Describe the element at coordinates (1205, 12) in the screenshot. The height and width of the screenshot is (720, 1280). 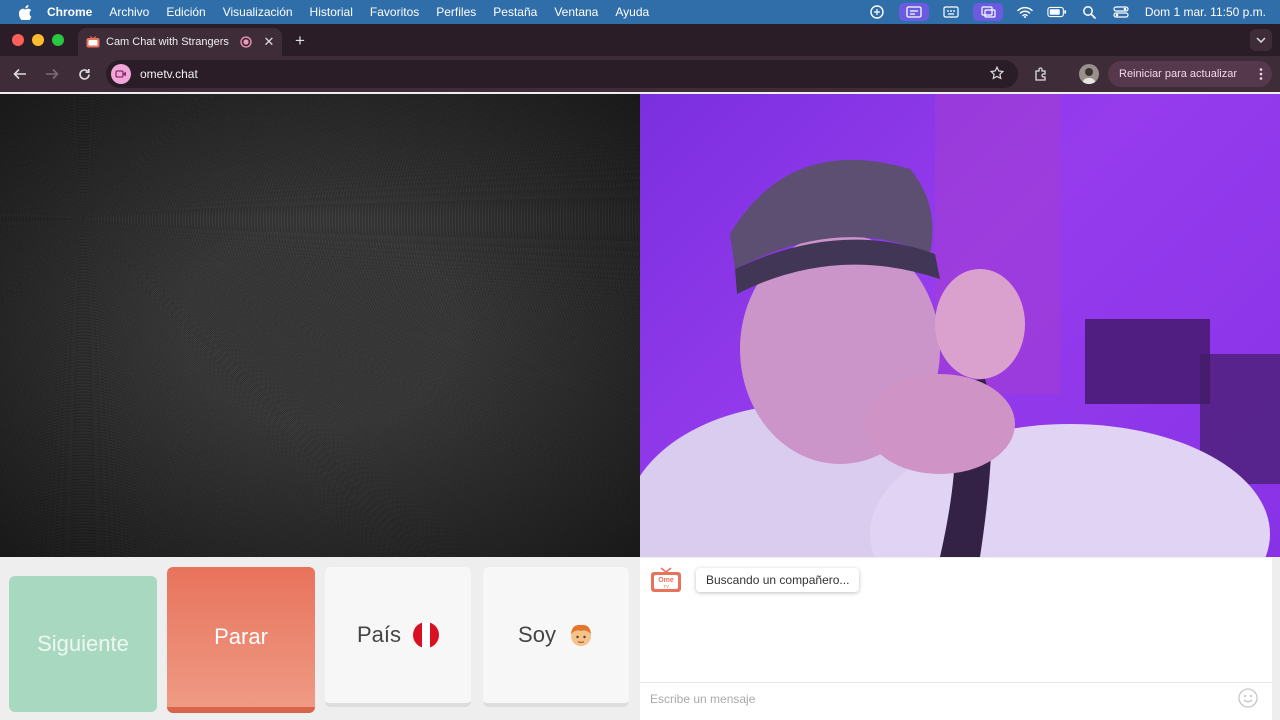
I see `menubar-clock: Dom 1 mar. 11:50 p.m.` at that location.